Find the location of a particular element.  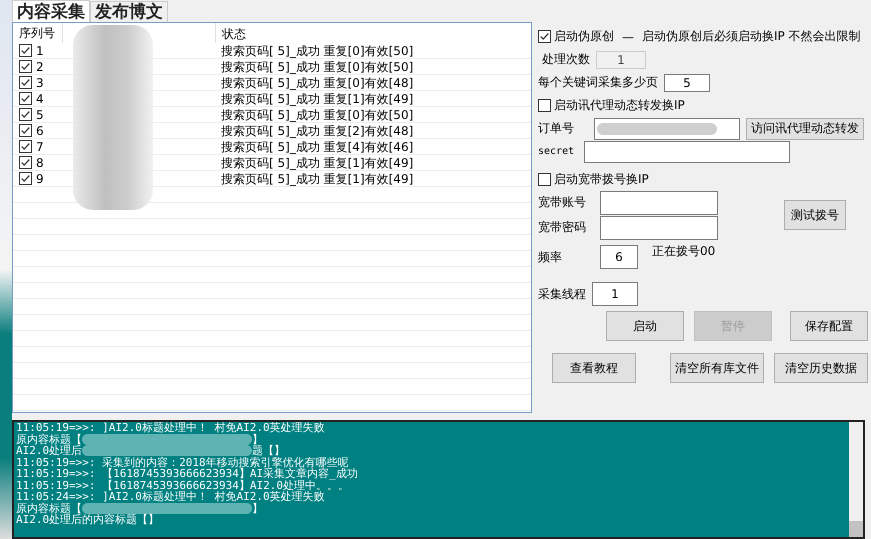

field-label: 宽带密码 is located at coordinates (562, 227).